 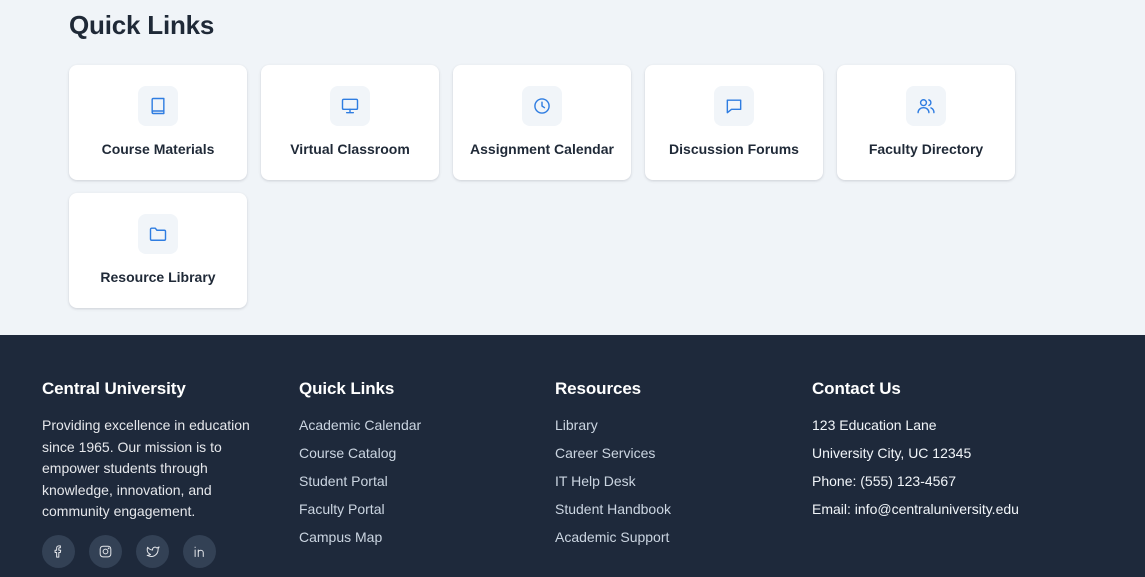 I want to click on card-label: Virtual Classroom, so click(x=350, y=149).